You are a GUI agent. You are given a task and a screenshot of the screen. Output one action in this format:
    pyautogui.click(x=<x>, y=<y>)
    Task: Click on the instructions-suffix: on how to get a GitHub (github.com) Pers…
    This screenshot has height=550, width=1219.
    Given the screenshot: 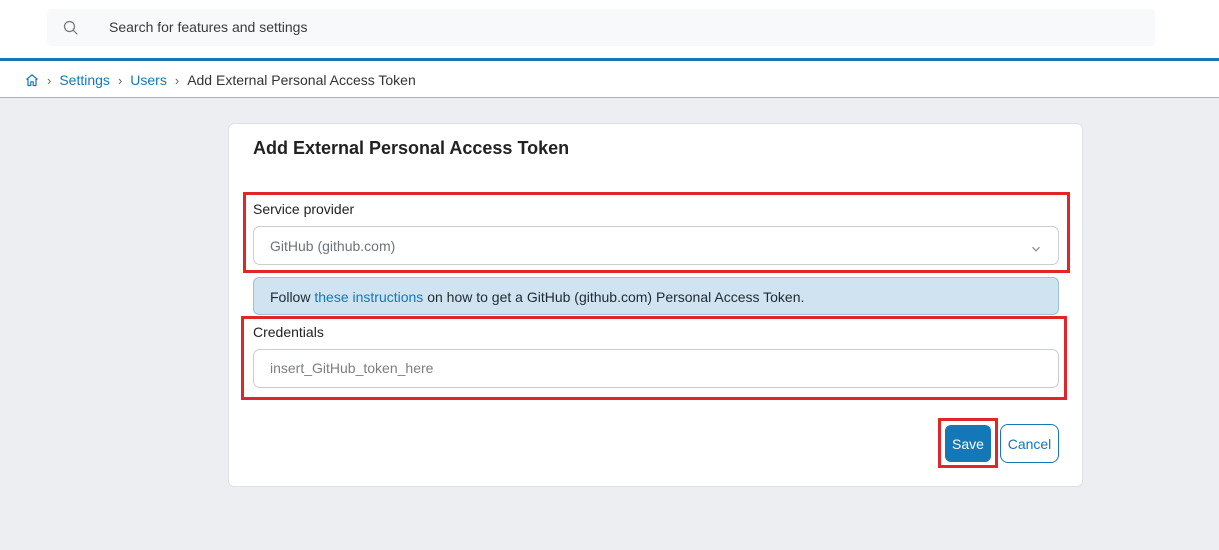 What is the action you would take?
    pyautogui.click(x=614, y=297)
    